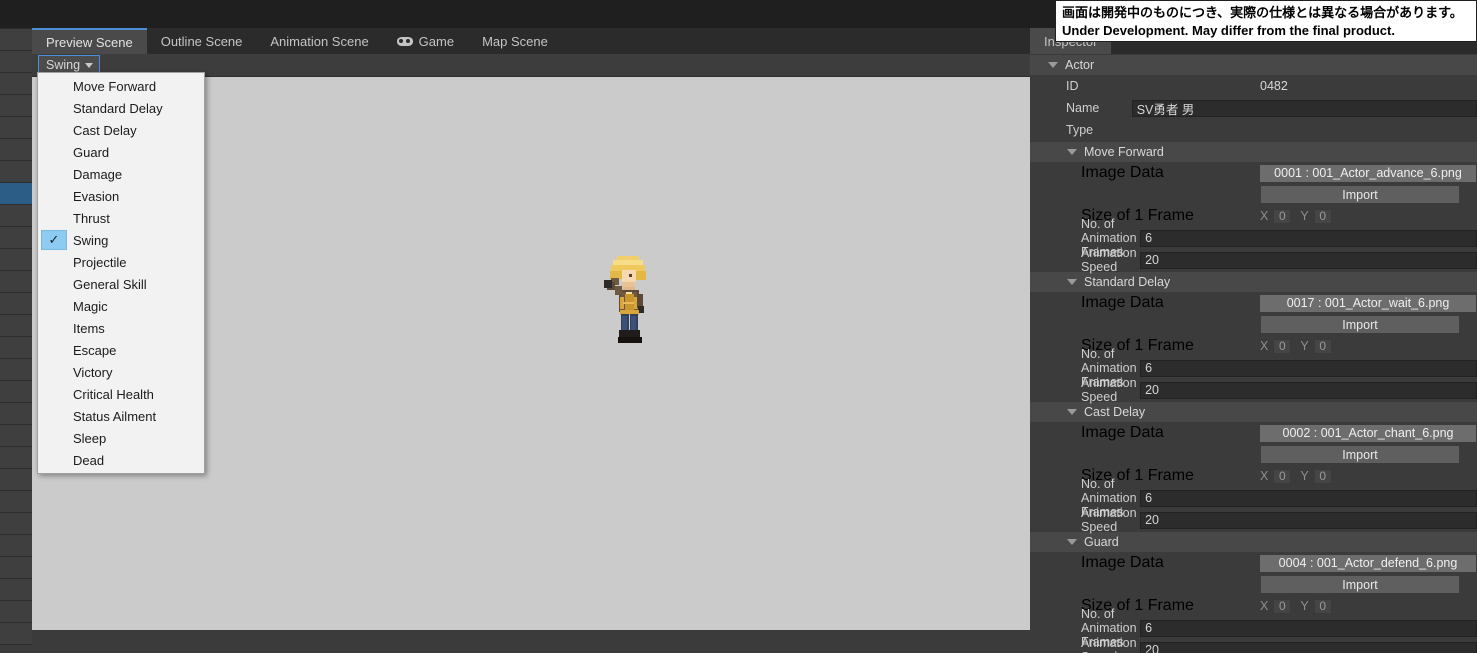  What do you see at coordinates (319, 41) in the screenshot?
I see `tab-animation-scene: Animation Scene` at bounding box center [319, 41].